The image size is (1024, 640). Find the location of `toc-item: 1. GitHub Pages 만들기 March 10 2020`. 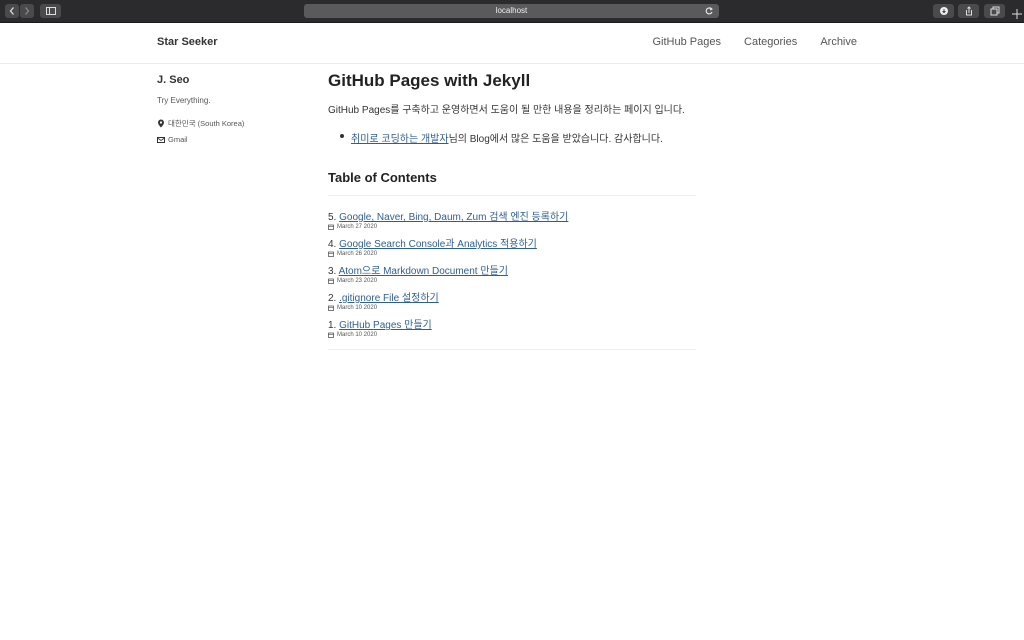

toc-item: 1. GitHub Pages 만들기 March 10 2020 is located at coordinates (380, 327).